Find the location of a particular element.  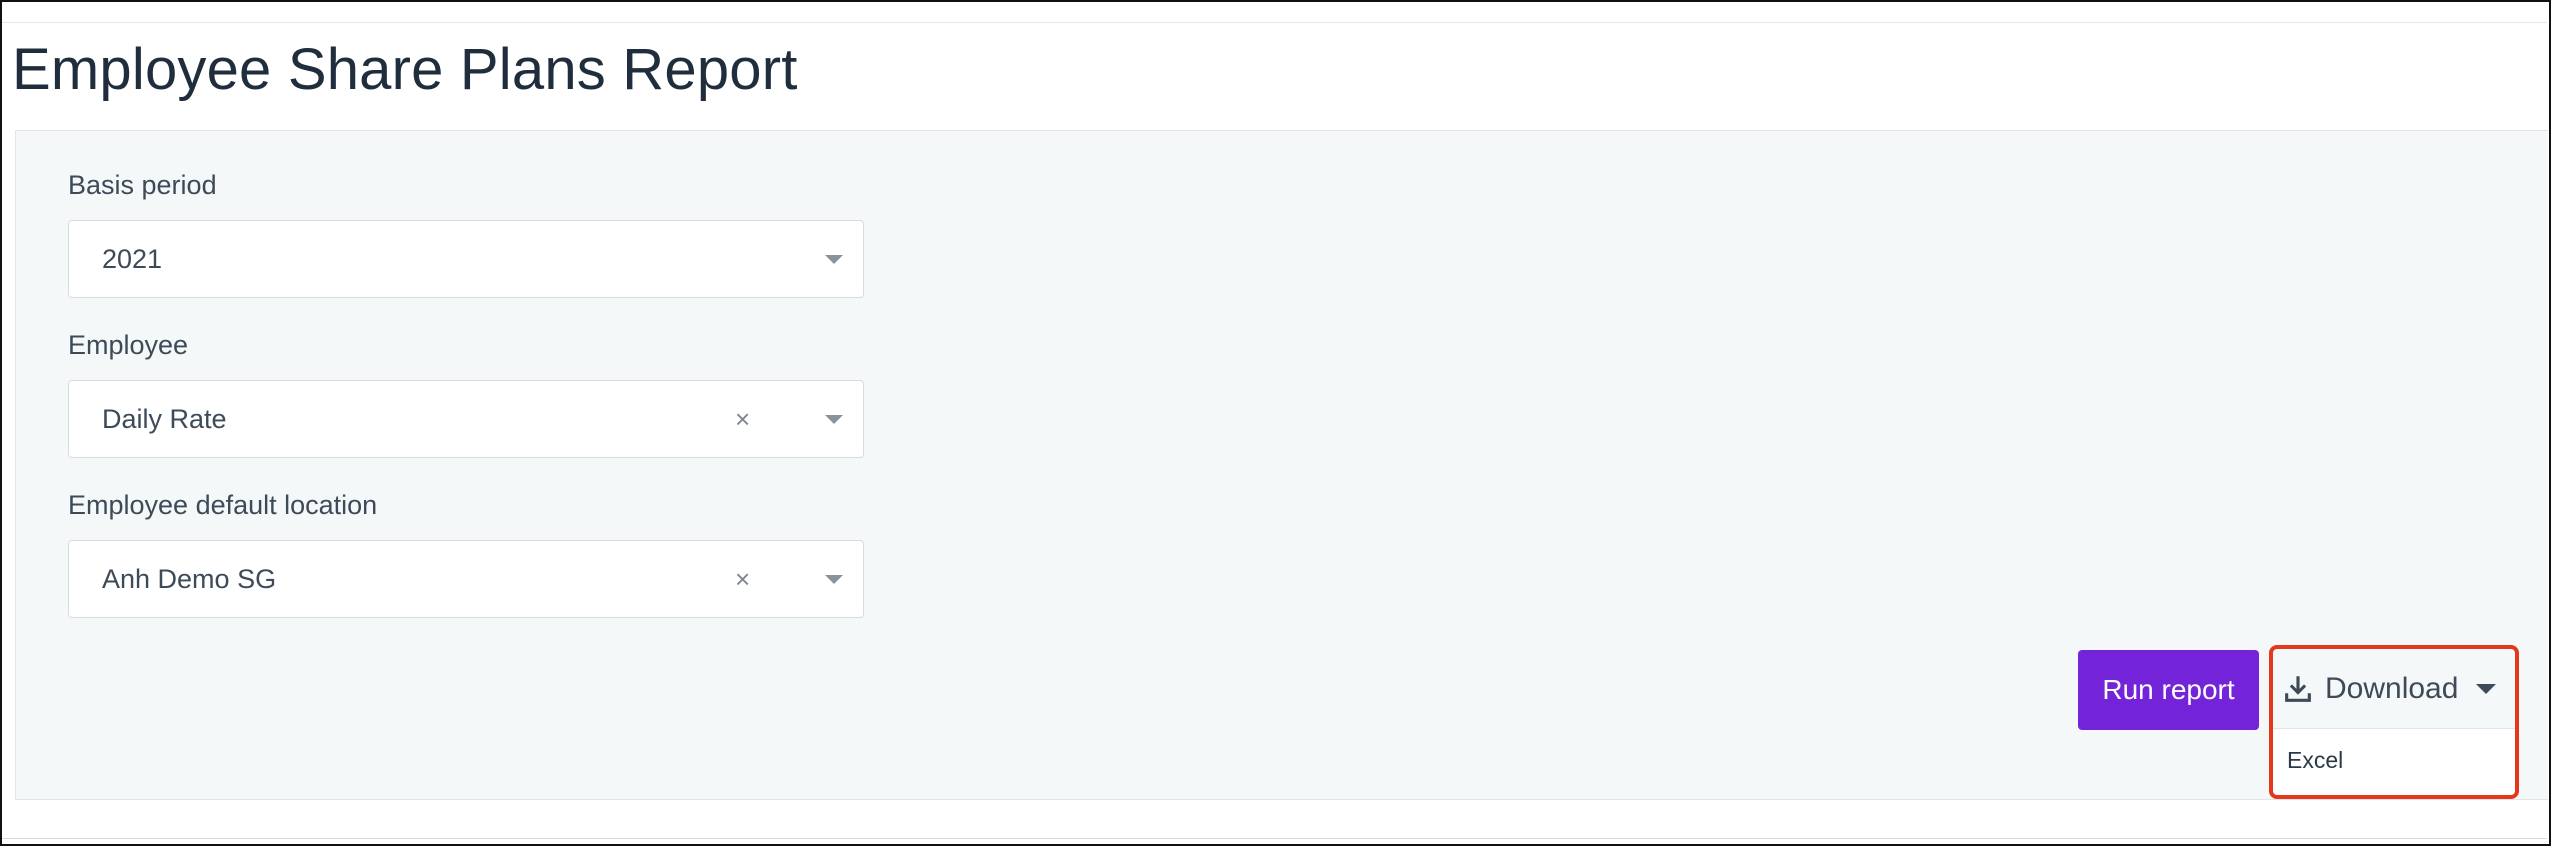

highlight-box is located at coordinates (2394, 722).